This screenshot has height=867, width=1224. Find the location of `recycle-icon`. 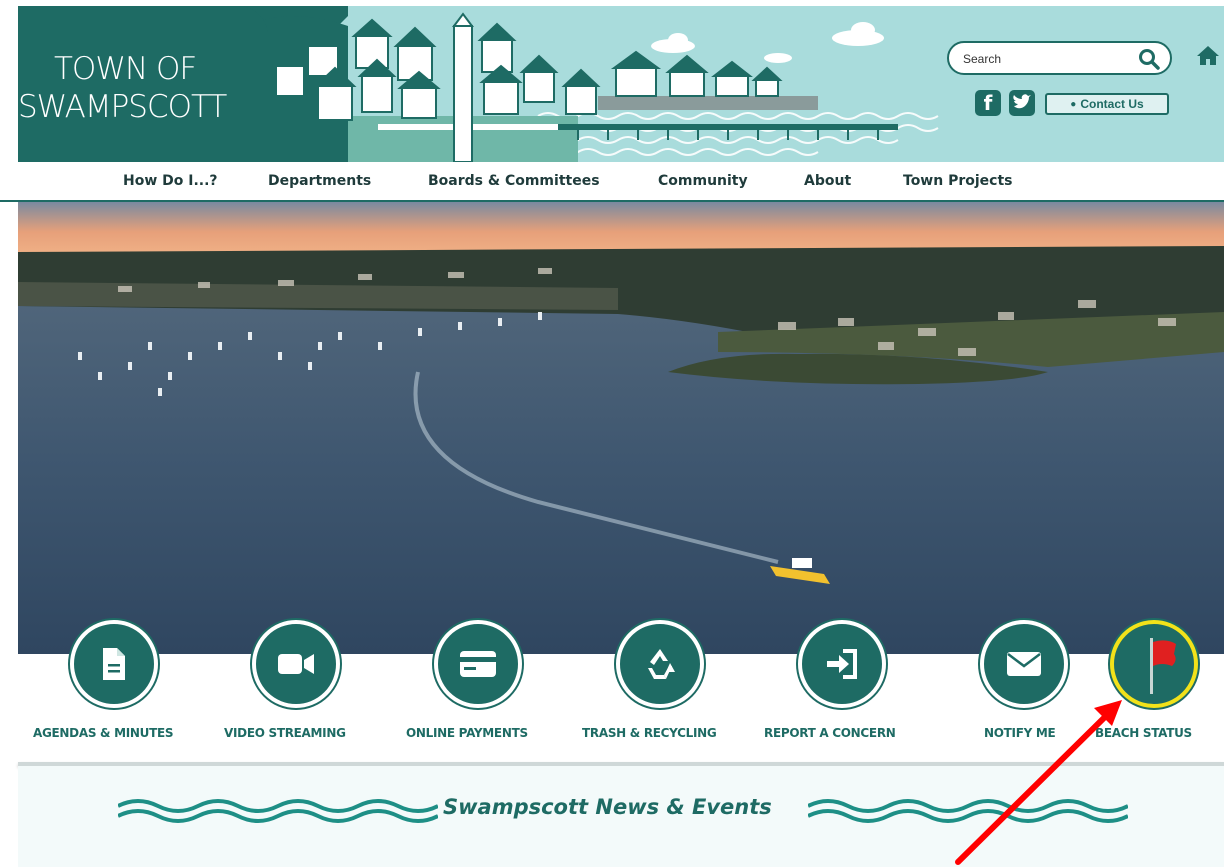

recycle-icon is located at coordinates (661, 664).